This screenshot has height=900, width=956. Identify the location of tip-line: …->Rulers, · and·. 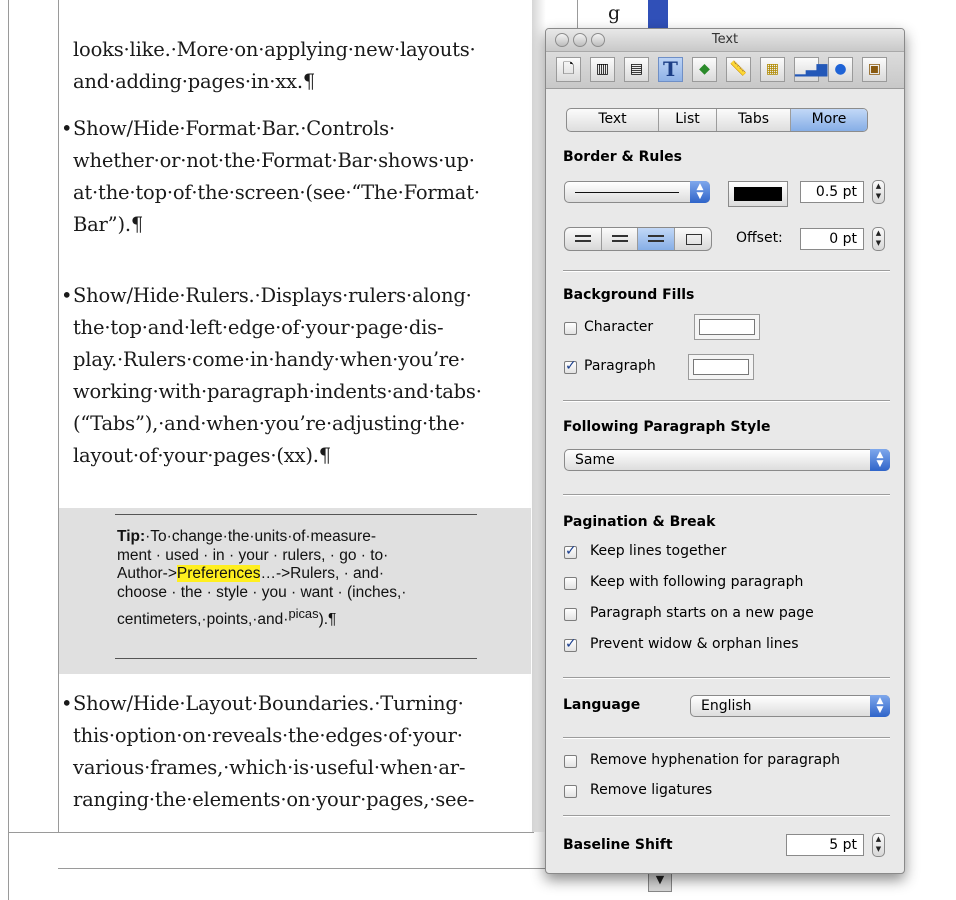
(322, 573).